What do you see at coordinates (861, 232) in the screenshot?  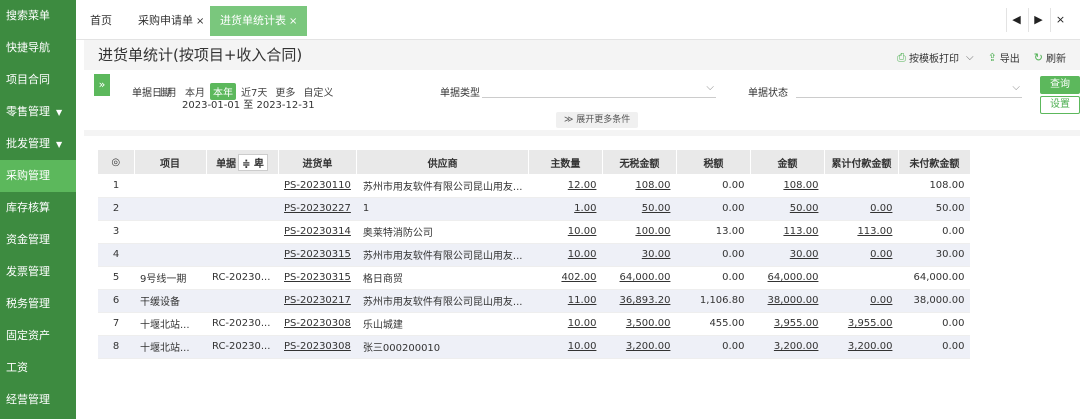 I see `cell-paid: 113.00` at bounding box center [861, 232].